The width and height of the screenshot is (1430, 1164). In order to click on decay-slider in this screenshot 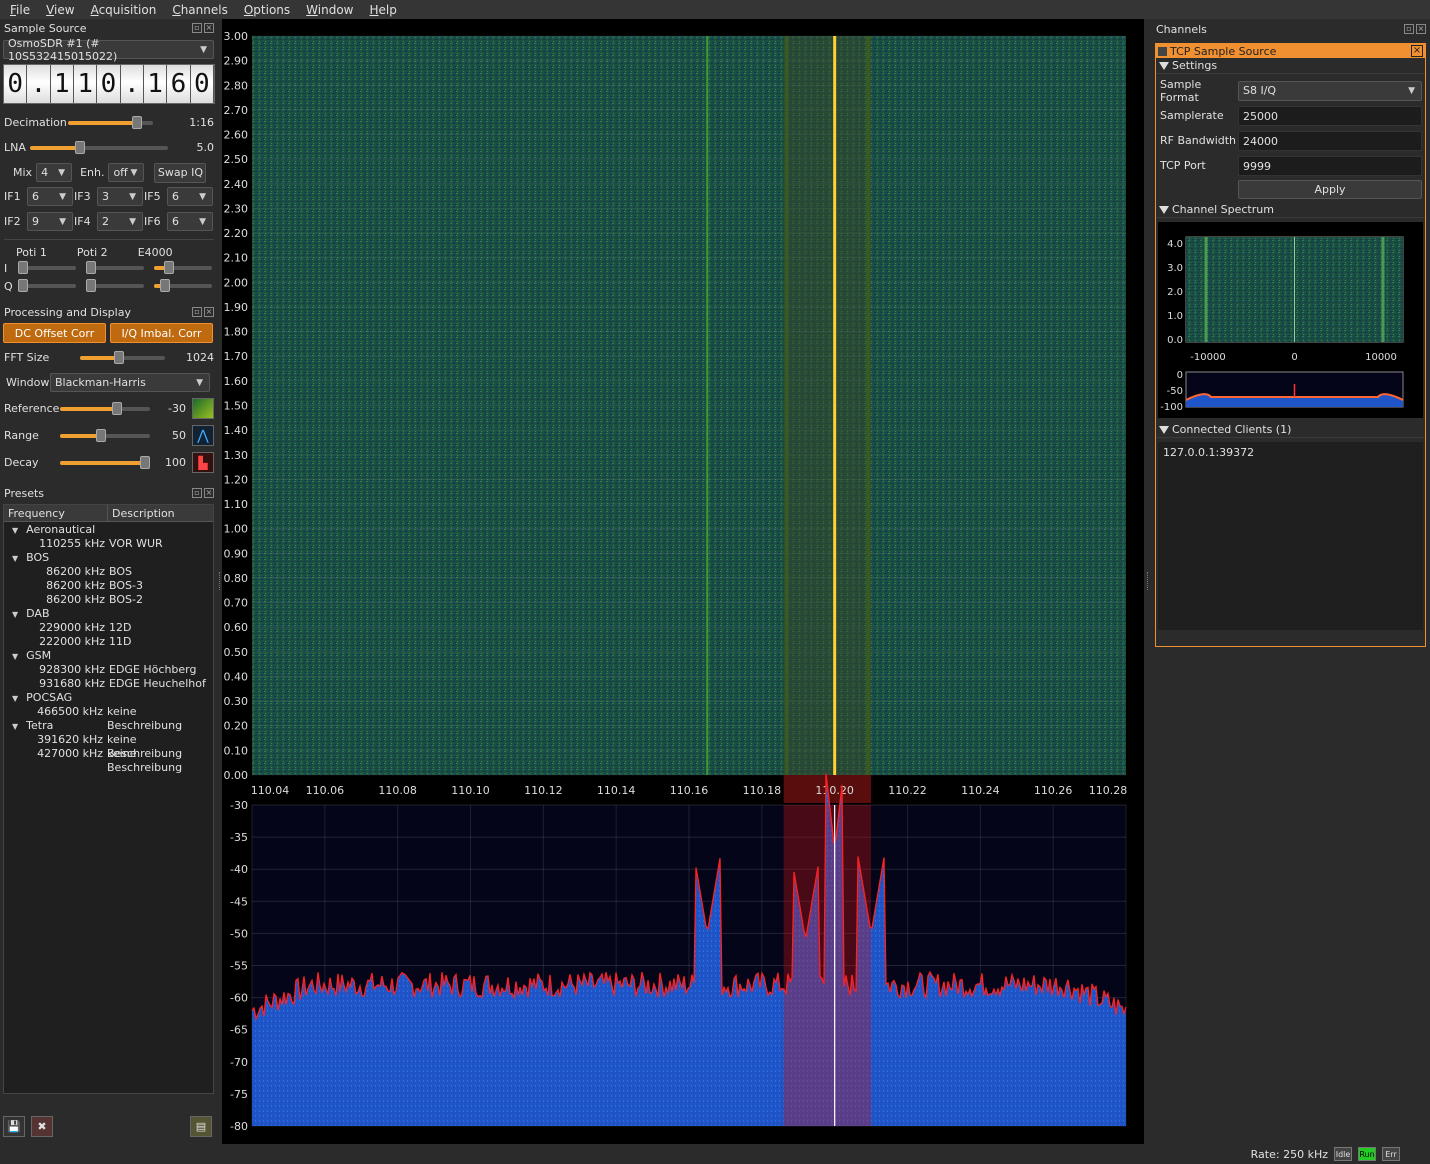, I will do `click(105, 462)`.